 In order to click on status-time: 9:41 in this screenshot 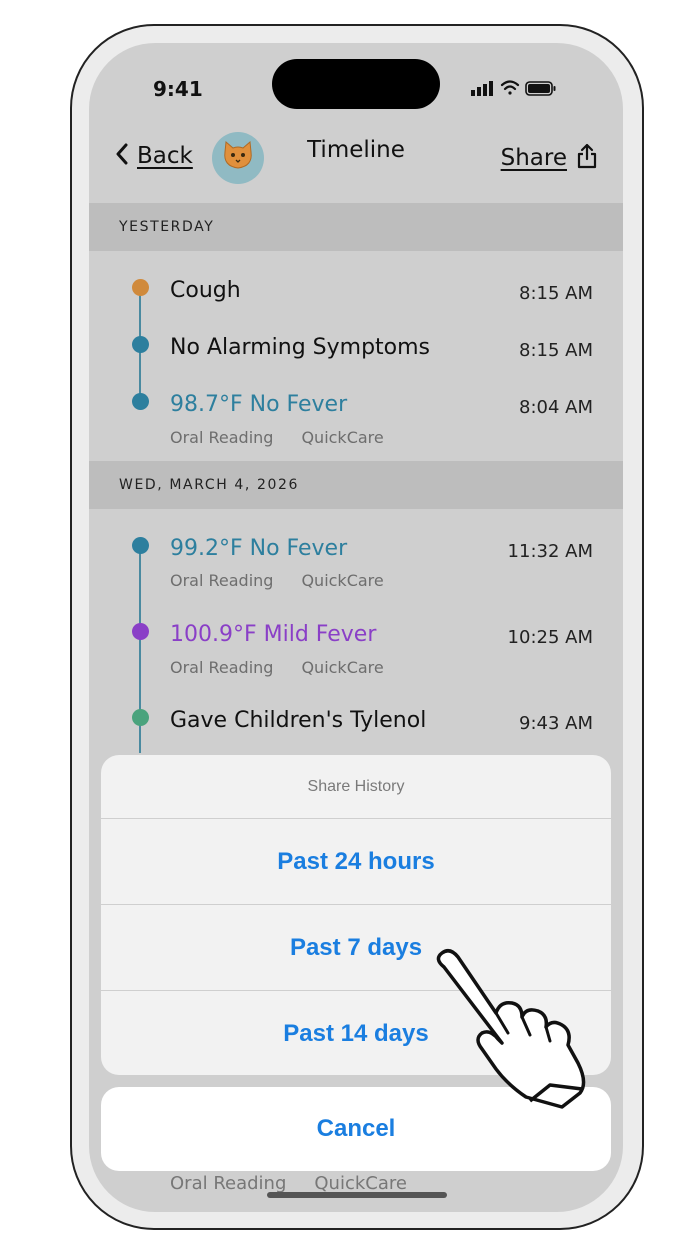, I will do `click(178, 89)`.